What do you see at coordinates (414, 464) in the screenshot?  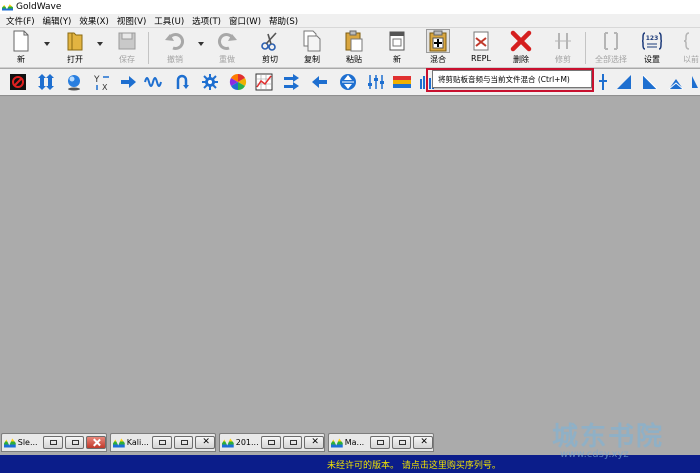 I see `license-message: 未经许可的版本。 请点击这里购买序列号。` at bounding box center [414, 464].